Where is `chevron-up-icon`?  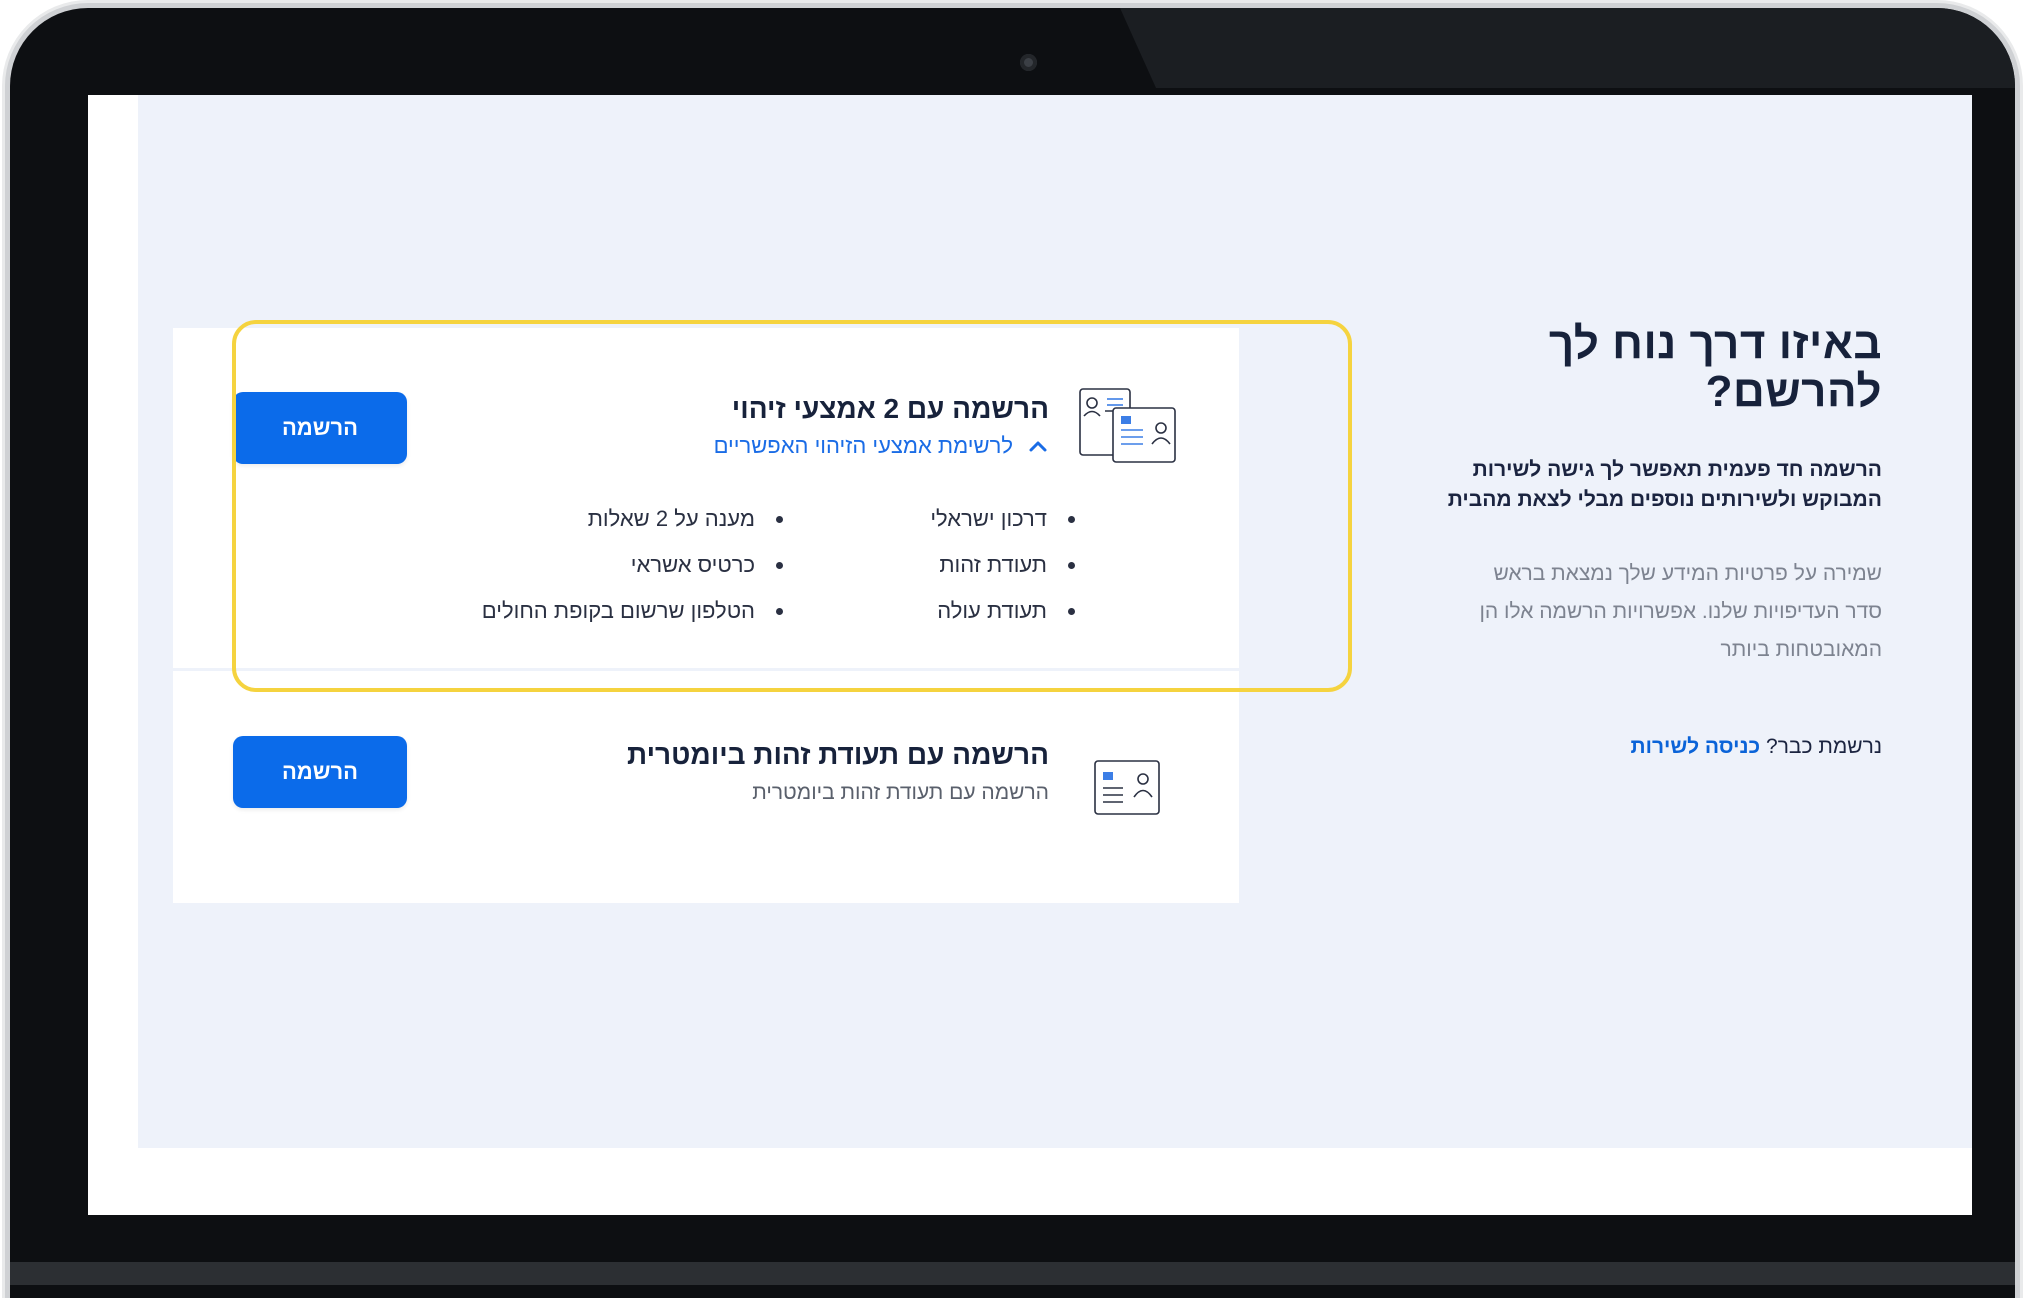
chevron-up-icon is located at coordinates (1038, 446).